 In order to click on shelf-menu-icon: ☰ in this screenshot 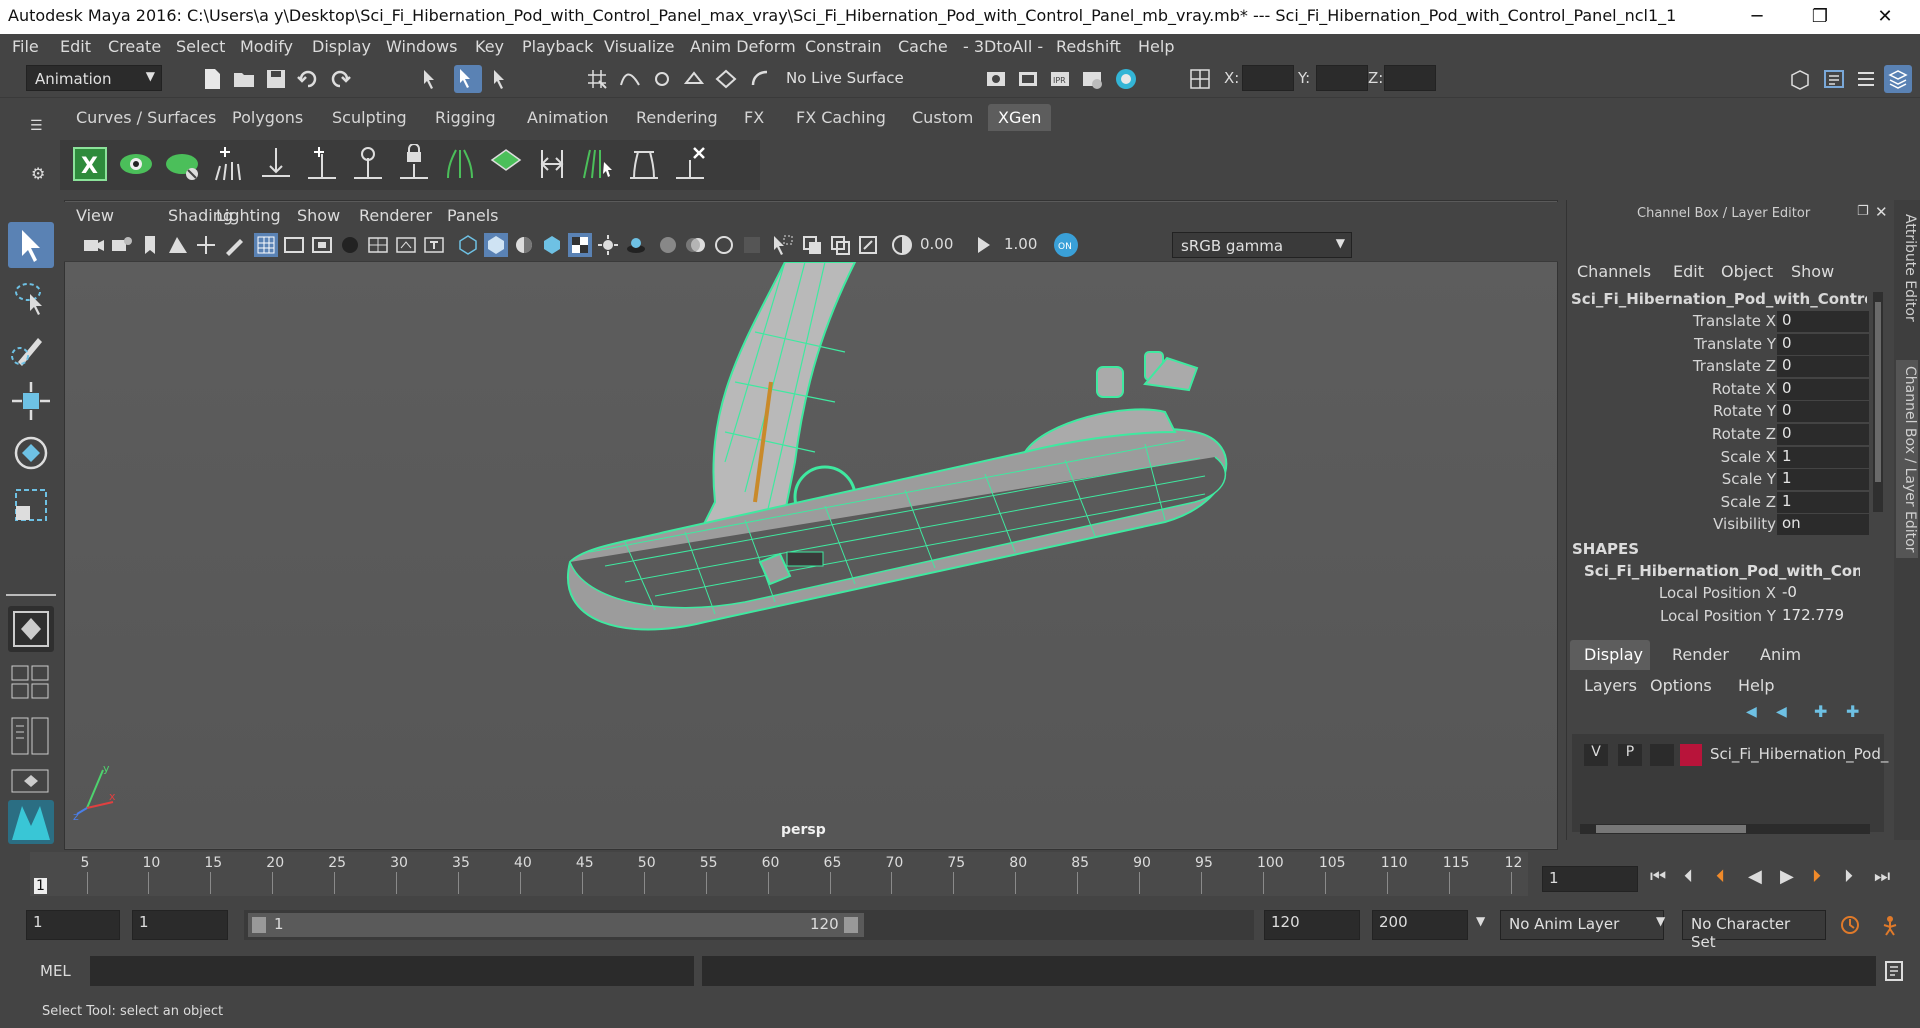, I will do `click(36, 126)`.